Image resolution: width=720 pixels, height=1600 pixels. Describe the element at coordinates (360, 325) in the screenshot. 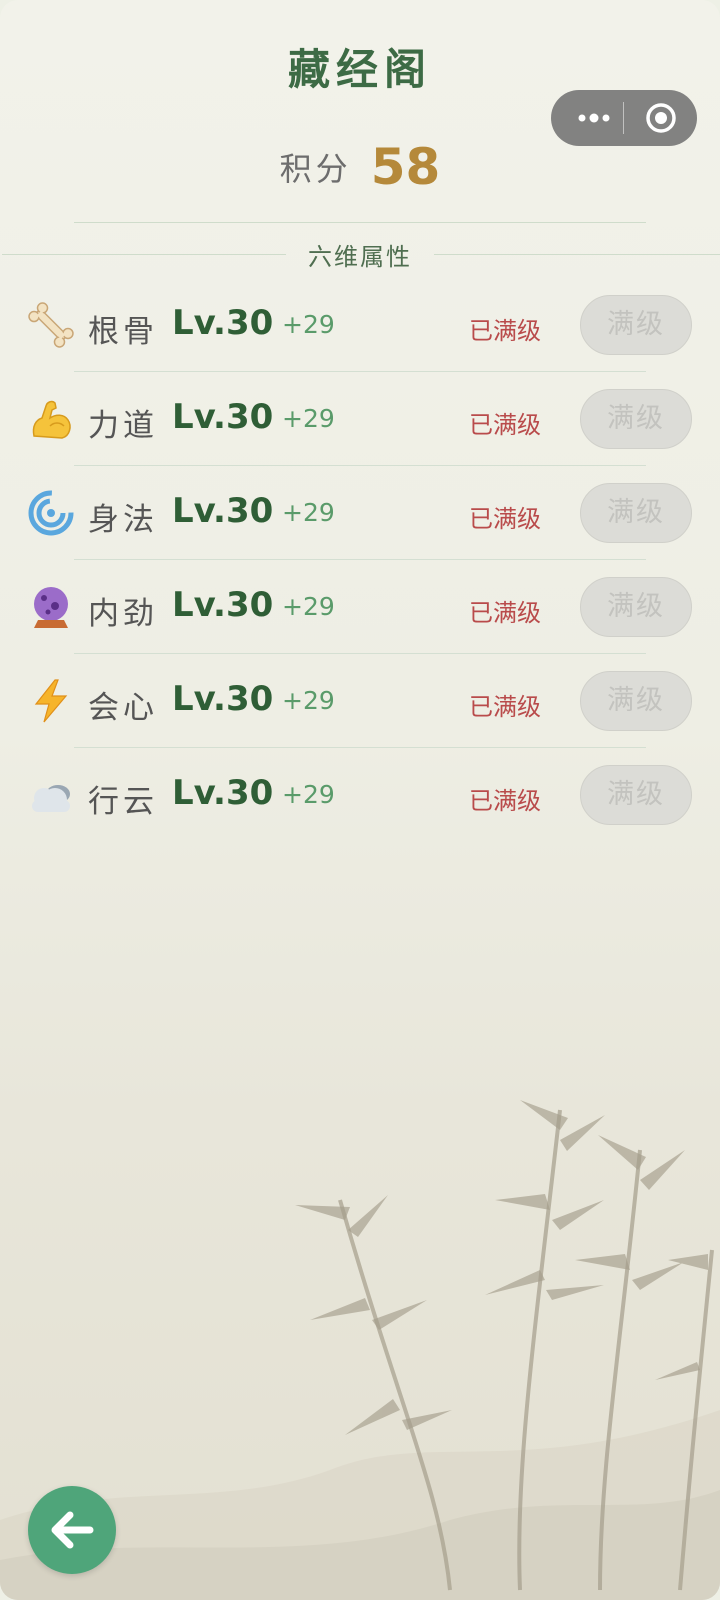

I see `attribute-row: 根骨 Lv.30 +29 已满级 满级` at that location.